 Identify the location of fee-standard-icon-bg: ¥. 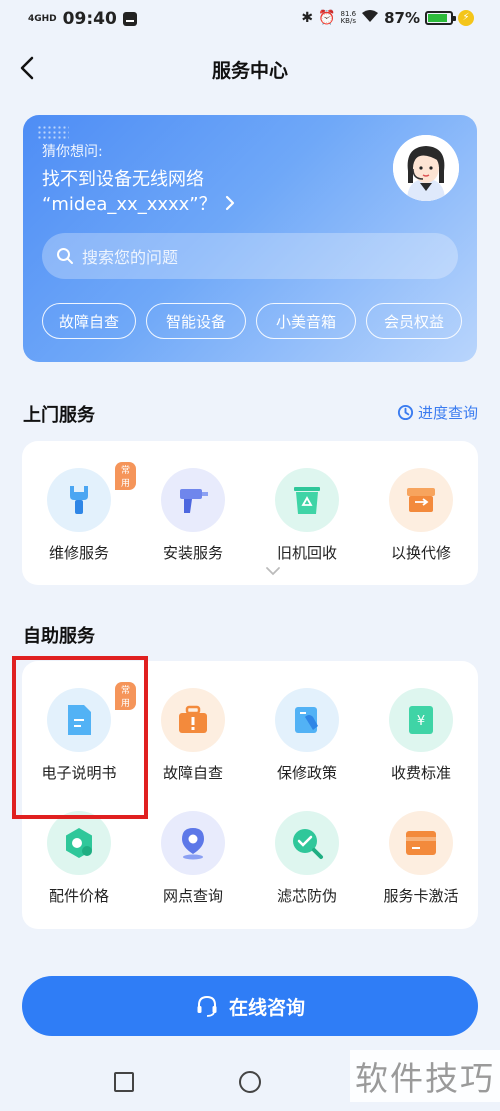
(421, 720).